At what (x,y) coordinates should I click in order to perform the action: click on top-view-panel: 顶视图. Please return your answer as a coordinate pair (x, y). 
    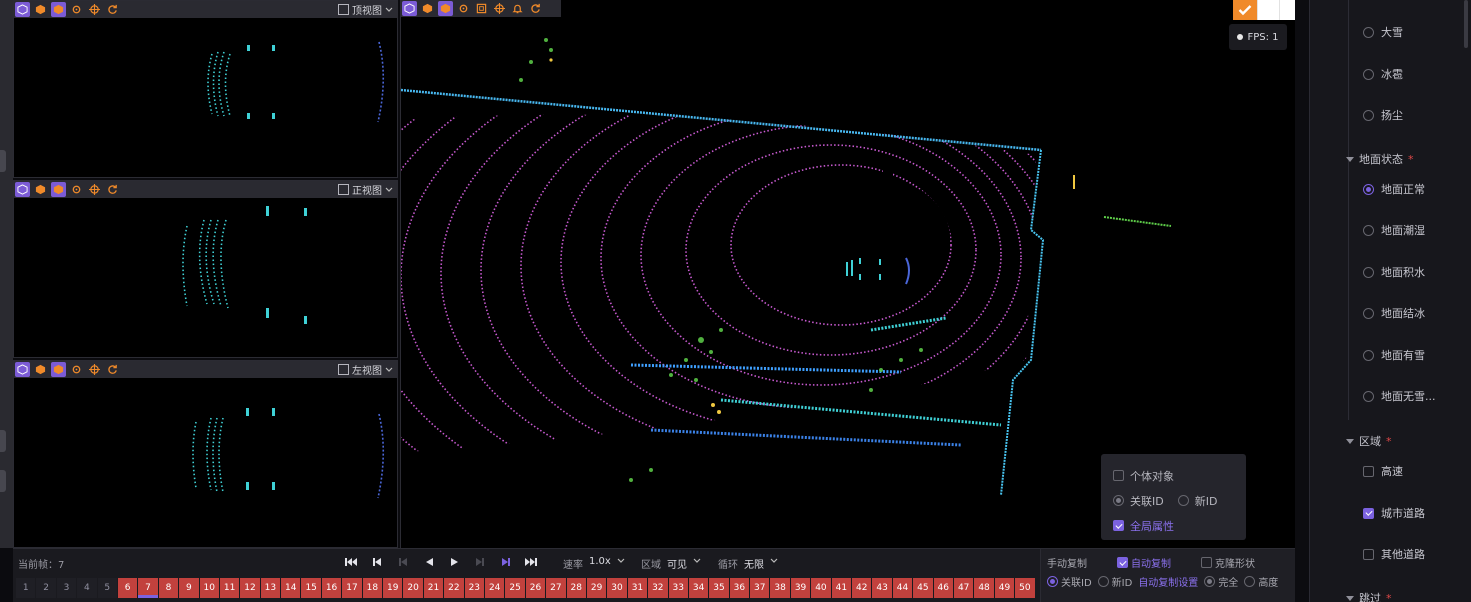
    Looking at the image, I should click on (205, 89).